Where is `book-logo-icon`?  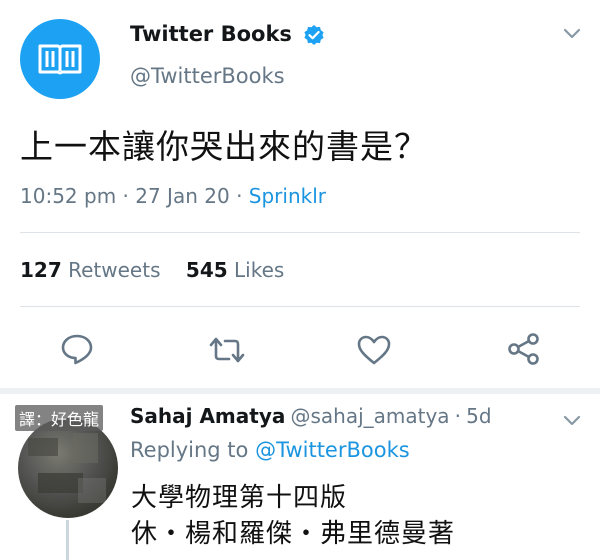
book-logo-icon is located at coordinates (60, 59).